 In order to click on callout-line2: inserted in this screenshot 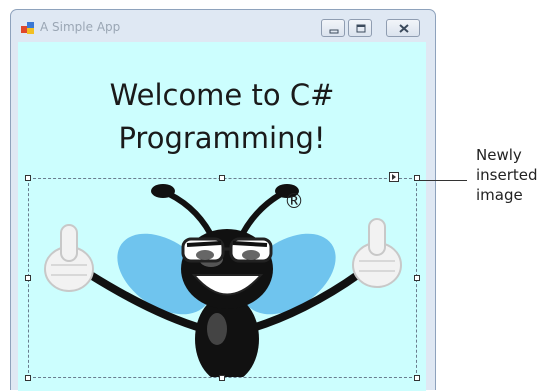, I will do `click(507, 175)`.